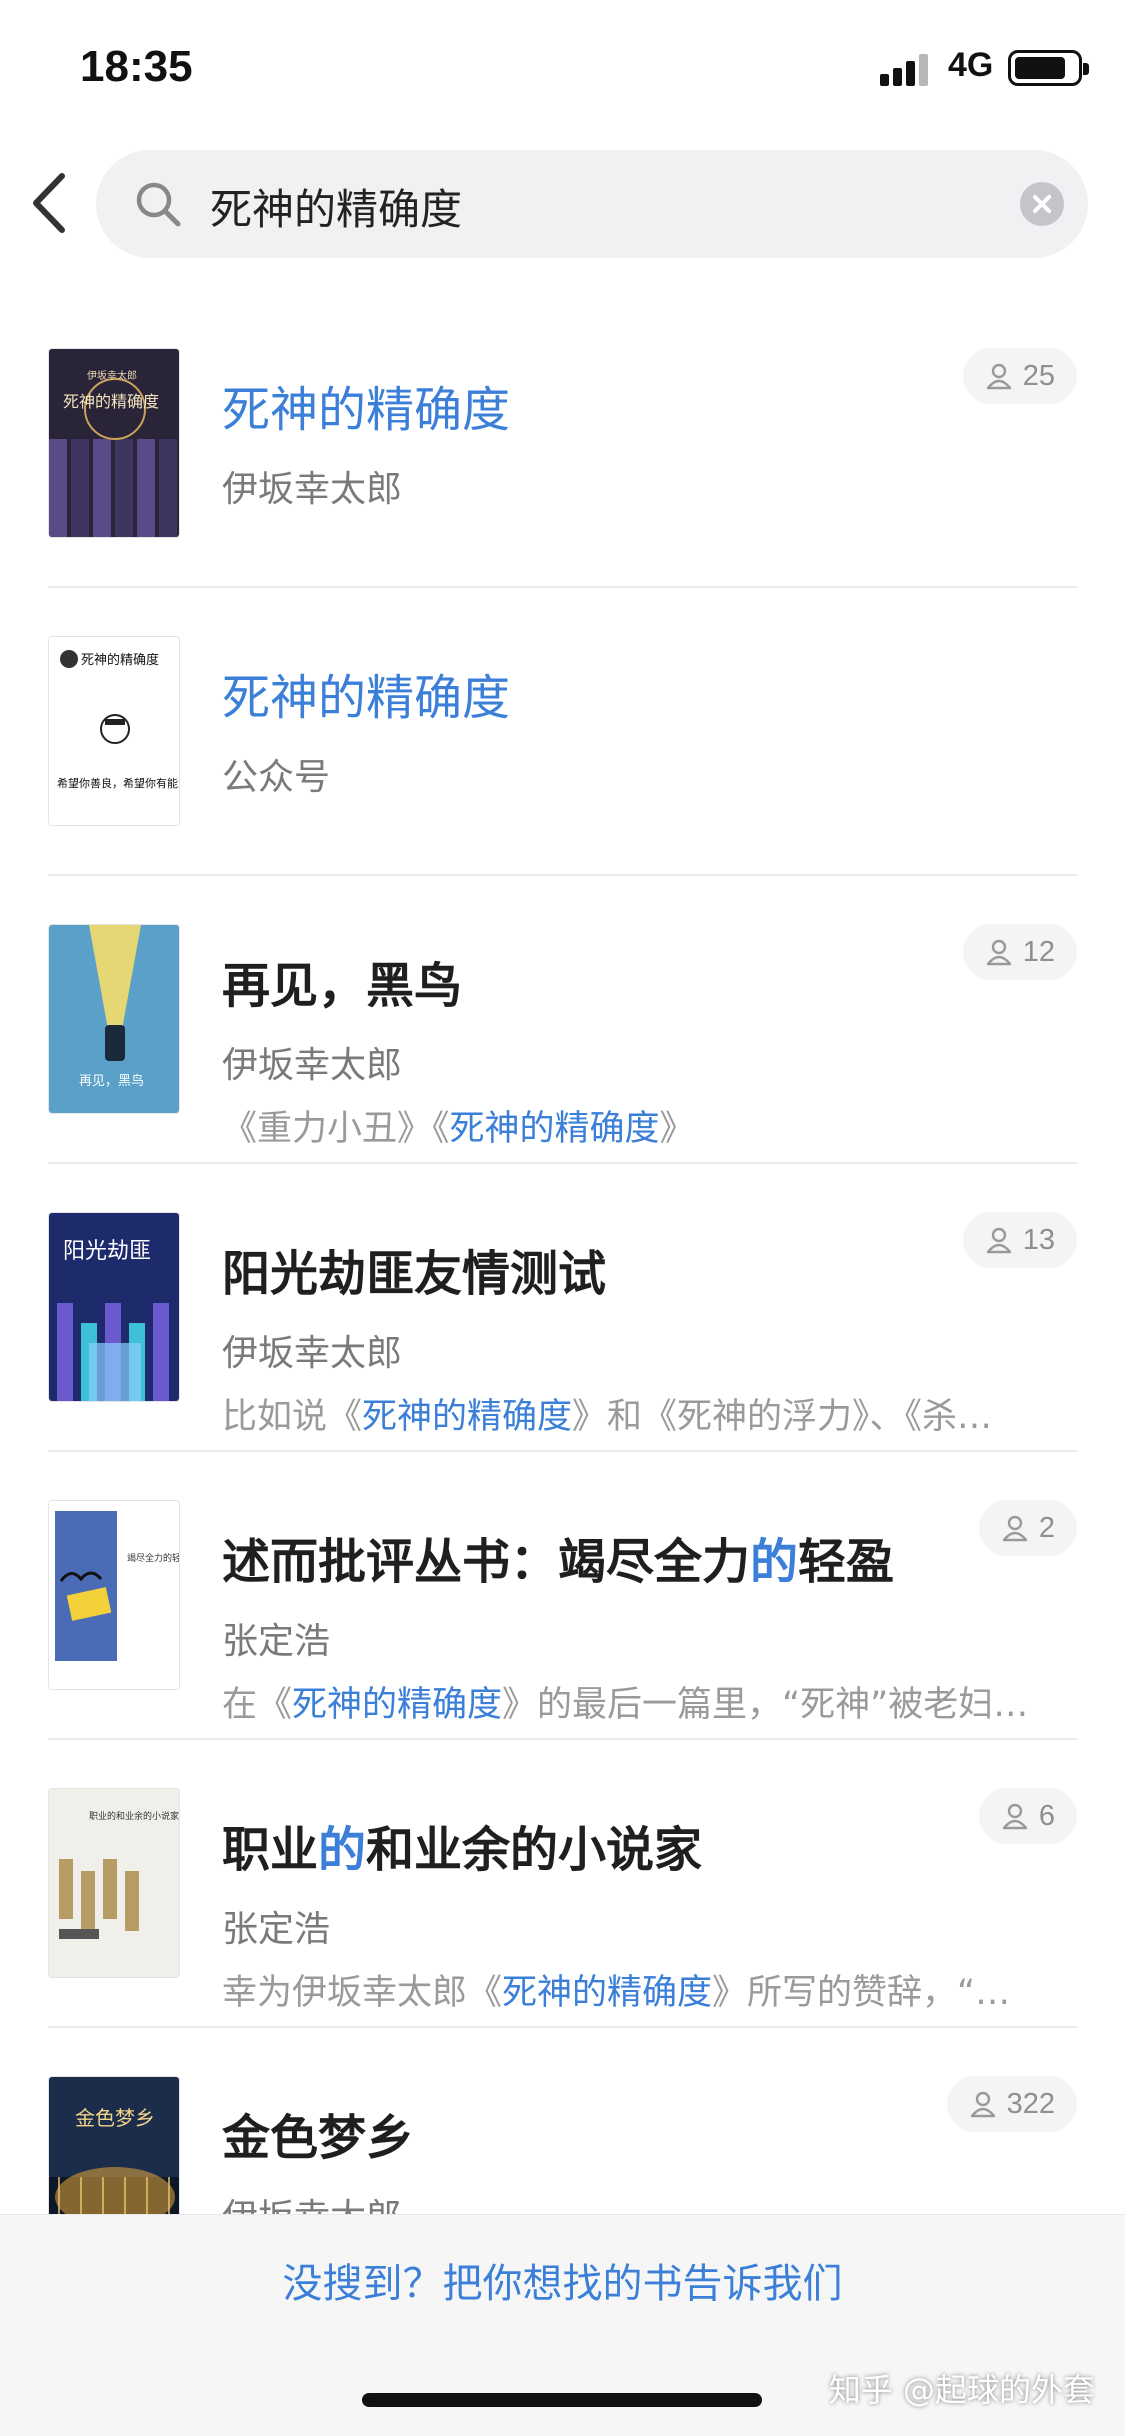 This screenshot has width=1125, height=2436. I want to click on text-part: 幸为伊坂幸太郎《, so click(362, 1993).